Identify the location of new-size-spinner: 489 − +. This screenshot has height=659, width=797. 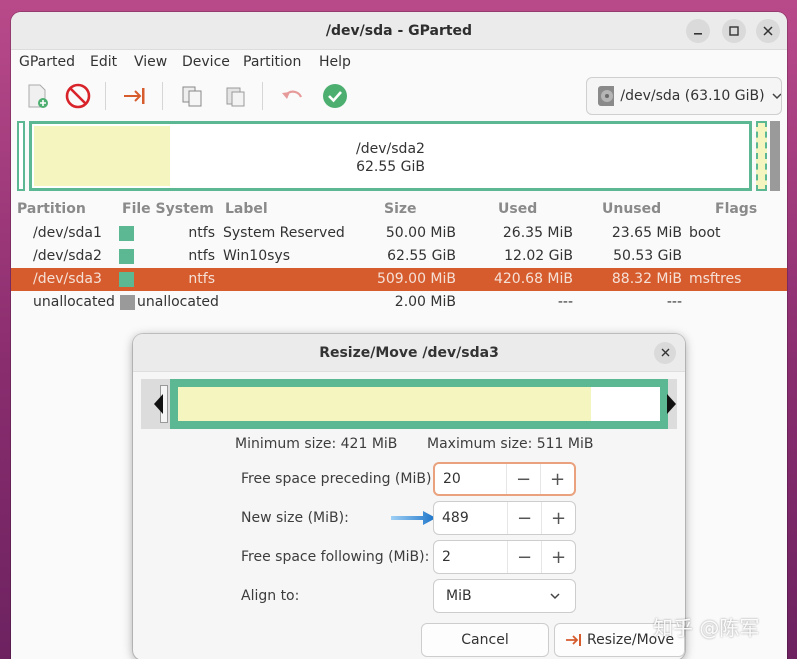
(504, 518).